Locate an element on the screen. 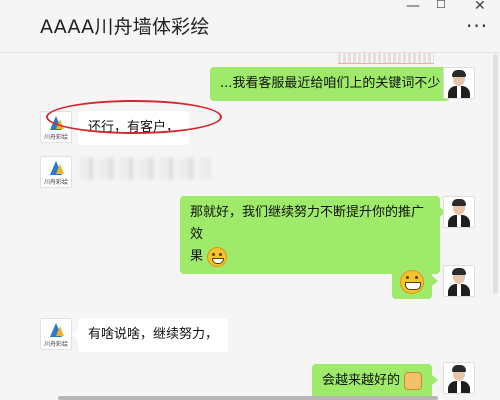 The image size is (500, 400). message-text: 有啥说啥，继续努力， is located at coordinates (153, 334).